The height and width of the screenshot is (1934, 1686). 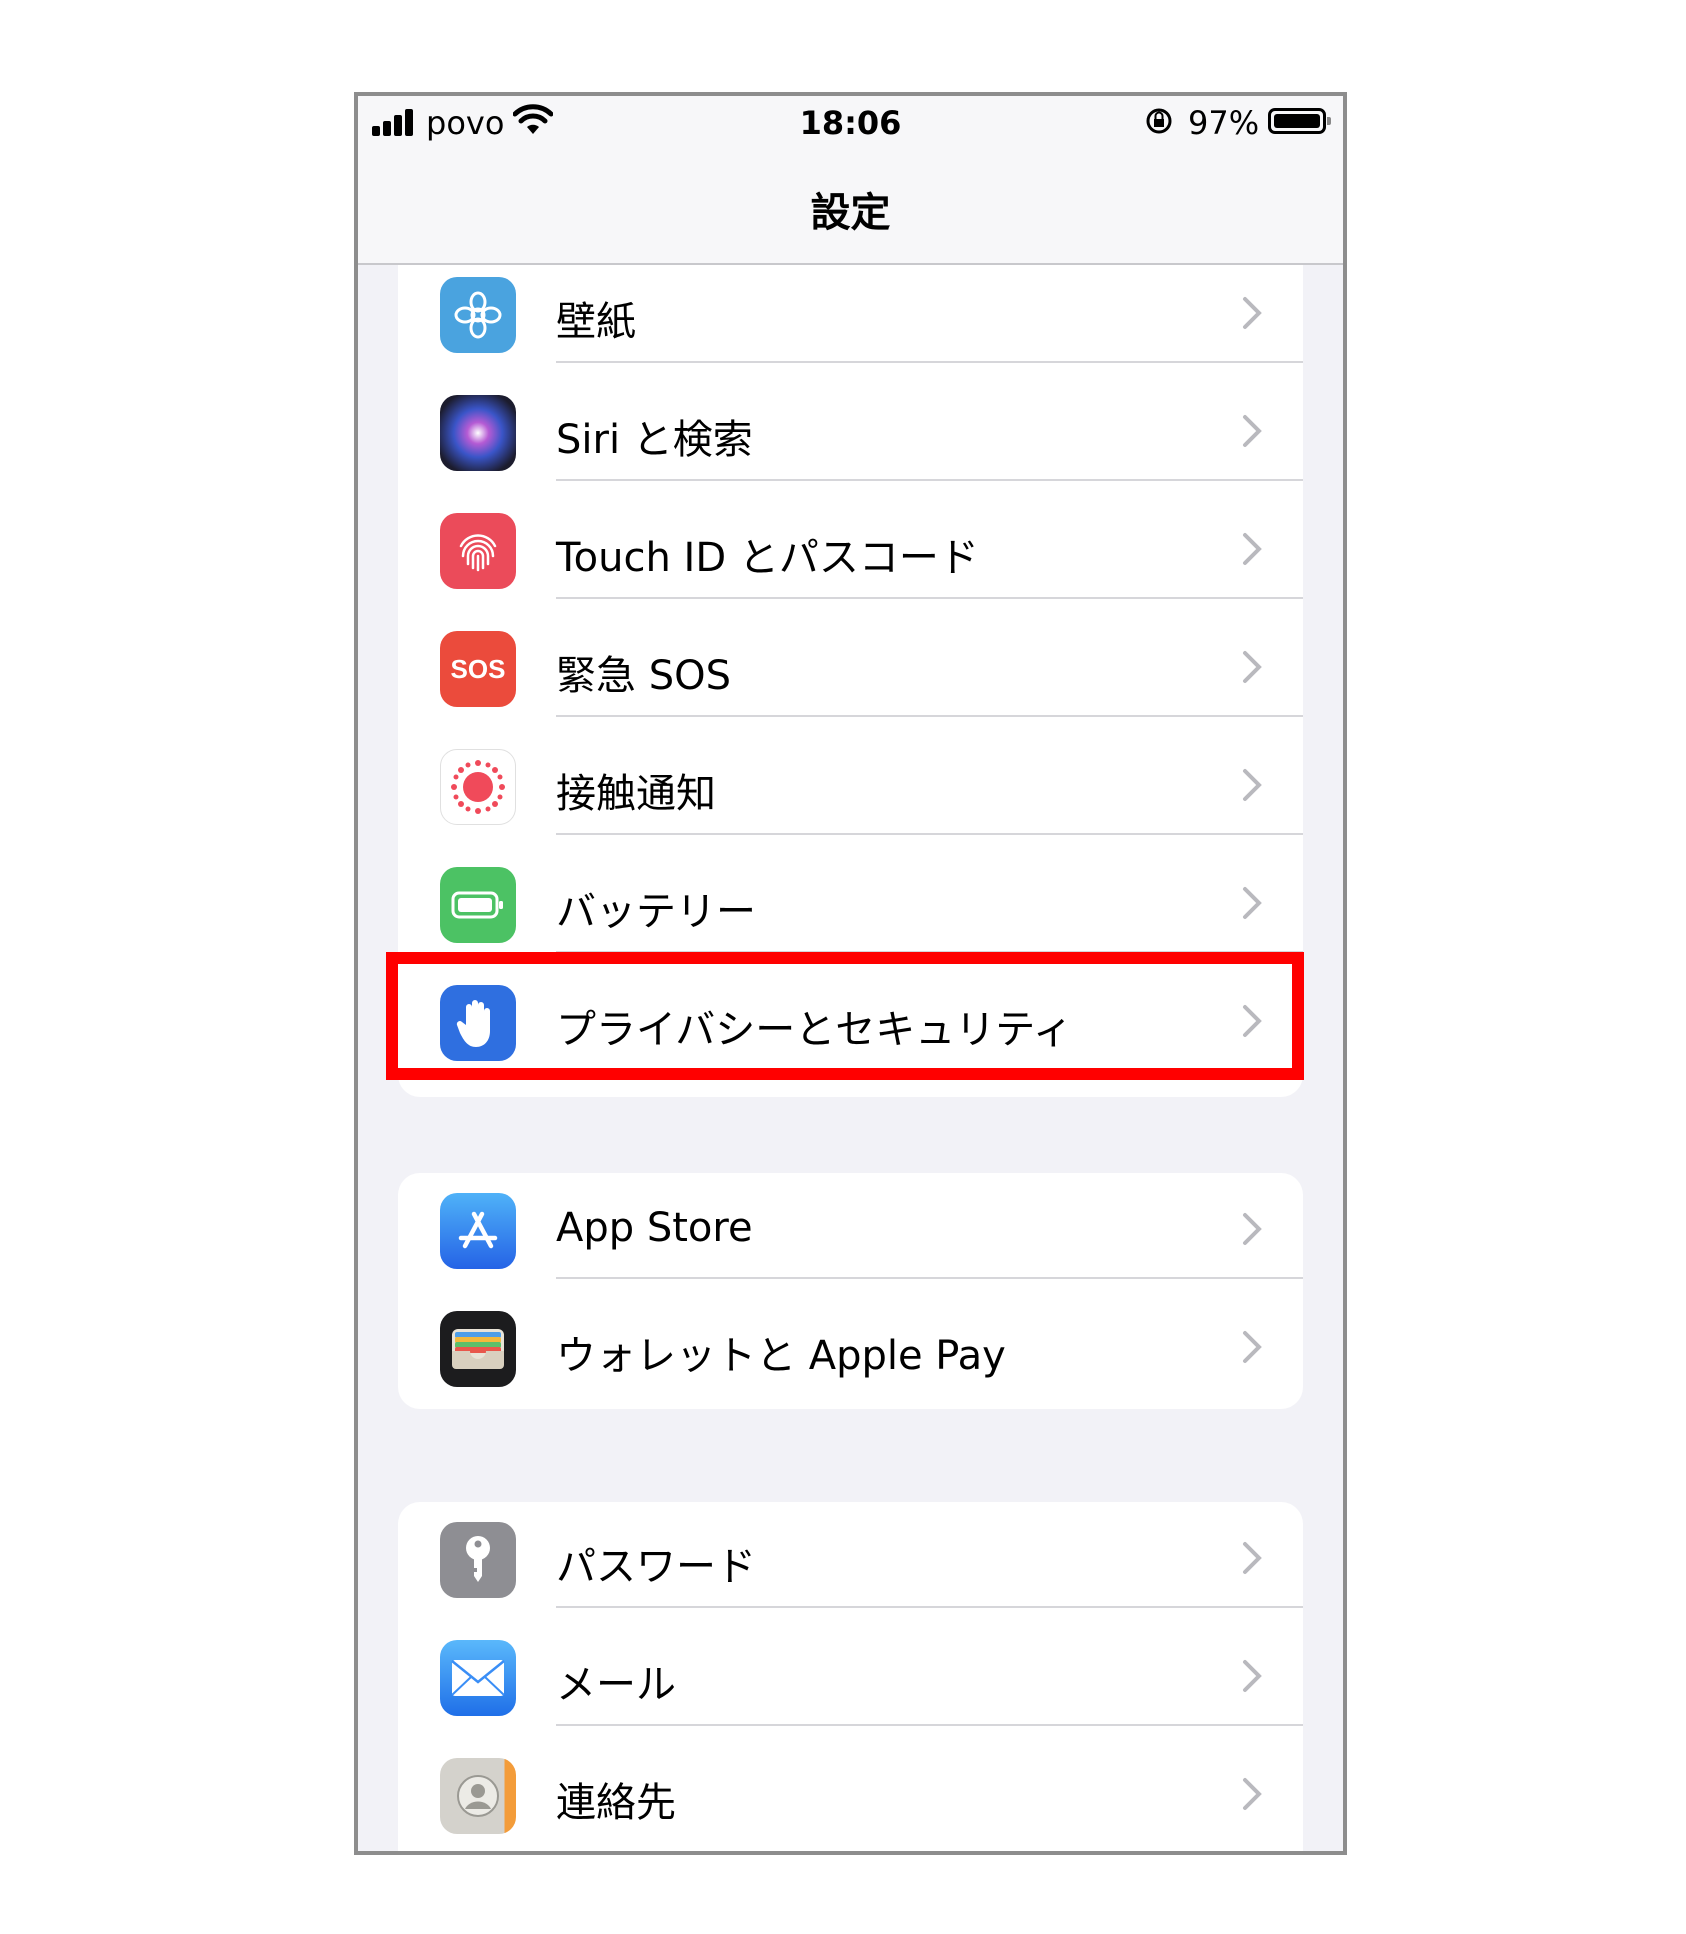 What do you see at coordinates (850, 326) in the screenshot?
I see `settings-row-wallpaper: 壁紙` at bounding box center [850, 326].